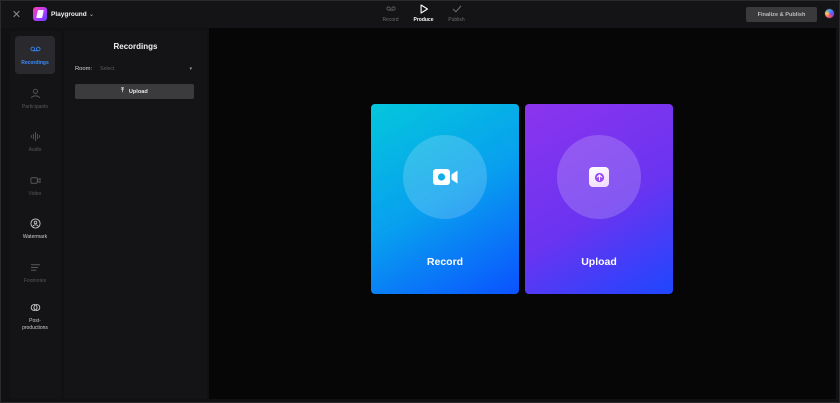 The width and height of the screenshot is (840, 403). Describe the element at coordinates (456, 15) in the screenshot. I see `step-publish: Publish` at that location.